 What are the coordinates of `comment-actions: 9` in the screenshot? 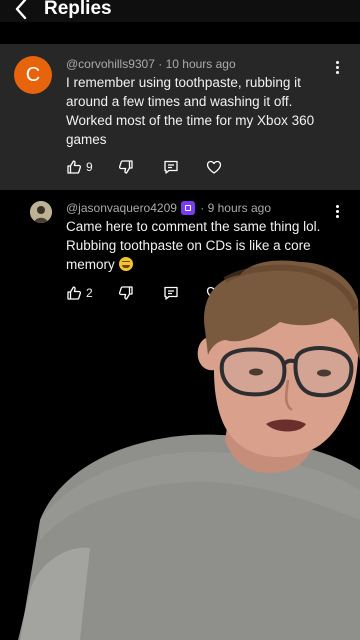 It's located at (146, 167).